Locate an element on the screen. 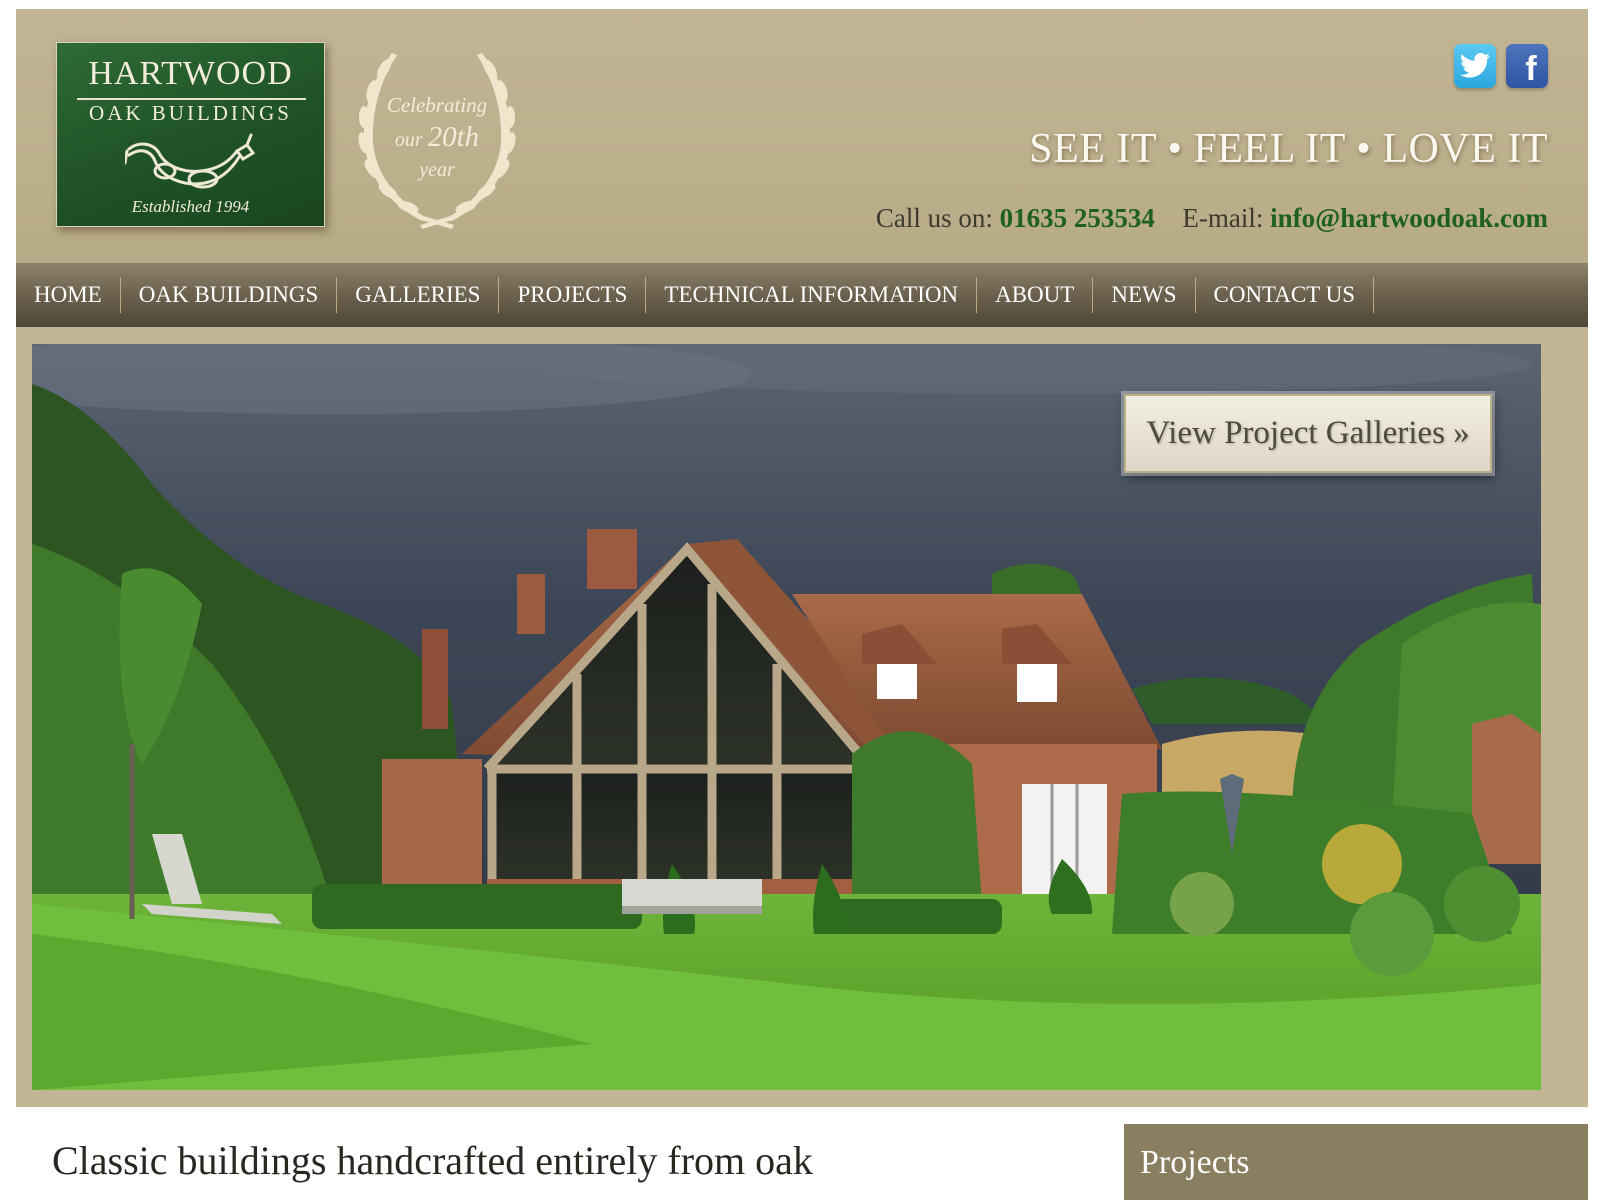 The image size is (1600, 1200). twitter-bird-icon is located at coordinates (1475, 65).